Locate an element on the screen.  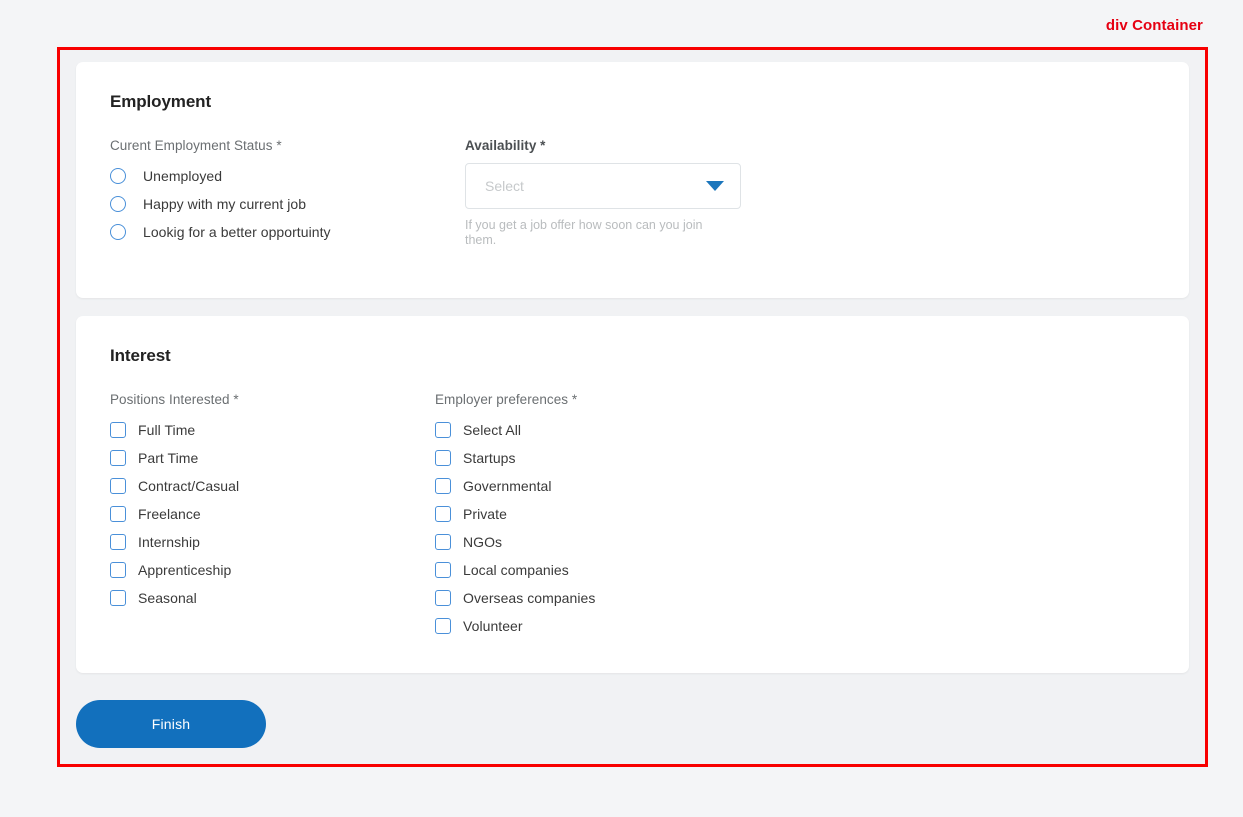
checkbox-option-label: Seasonal is located at coordinates (167, 598).